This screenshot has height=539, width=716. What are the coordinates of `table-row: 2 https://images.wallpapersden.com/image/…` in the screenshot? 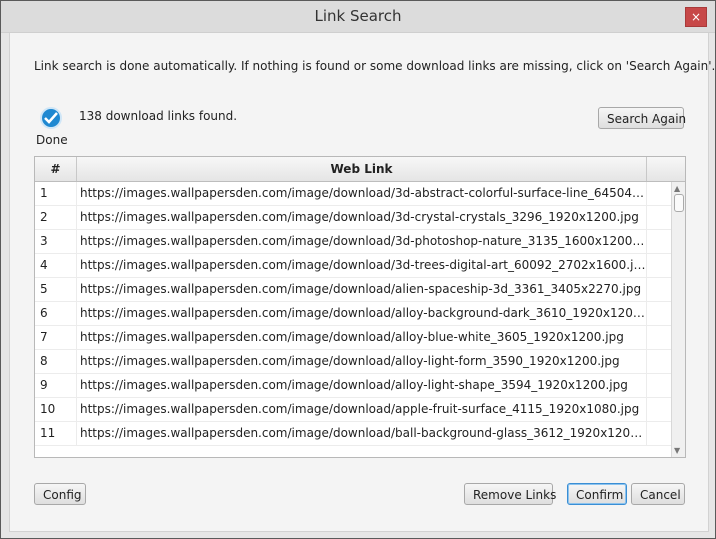 It's located at (353, 218).